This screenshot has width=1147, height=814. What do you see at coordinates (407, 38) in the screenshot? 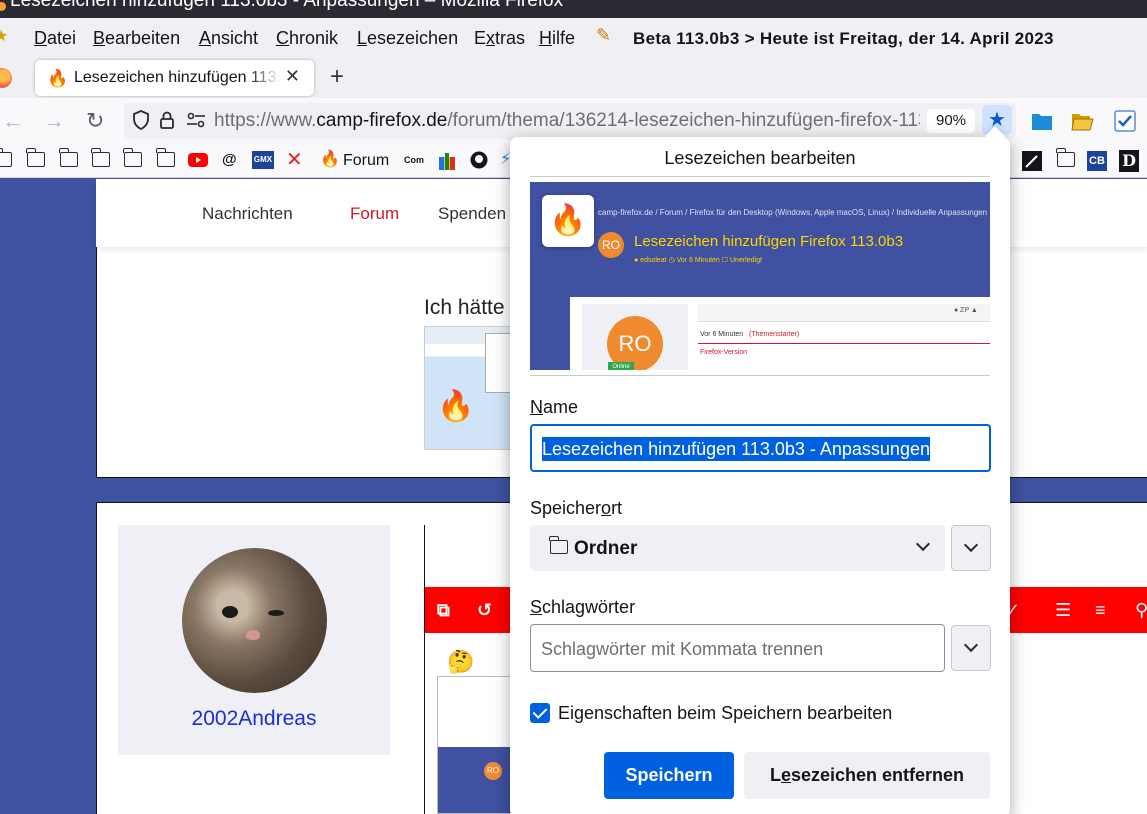
I see `menu-lesezeichen: Lesezeichen` at bounding box center [407, 38].